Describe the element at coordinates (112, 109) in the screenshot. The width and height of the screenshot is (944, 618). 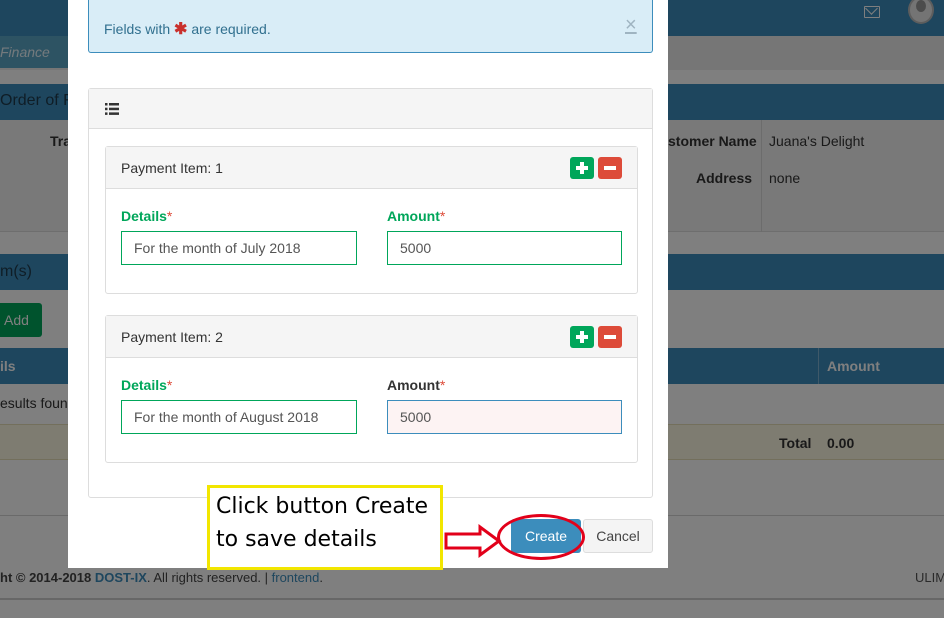
I see `list-icon` at that location.